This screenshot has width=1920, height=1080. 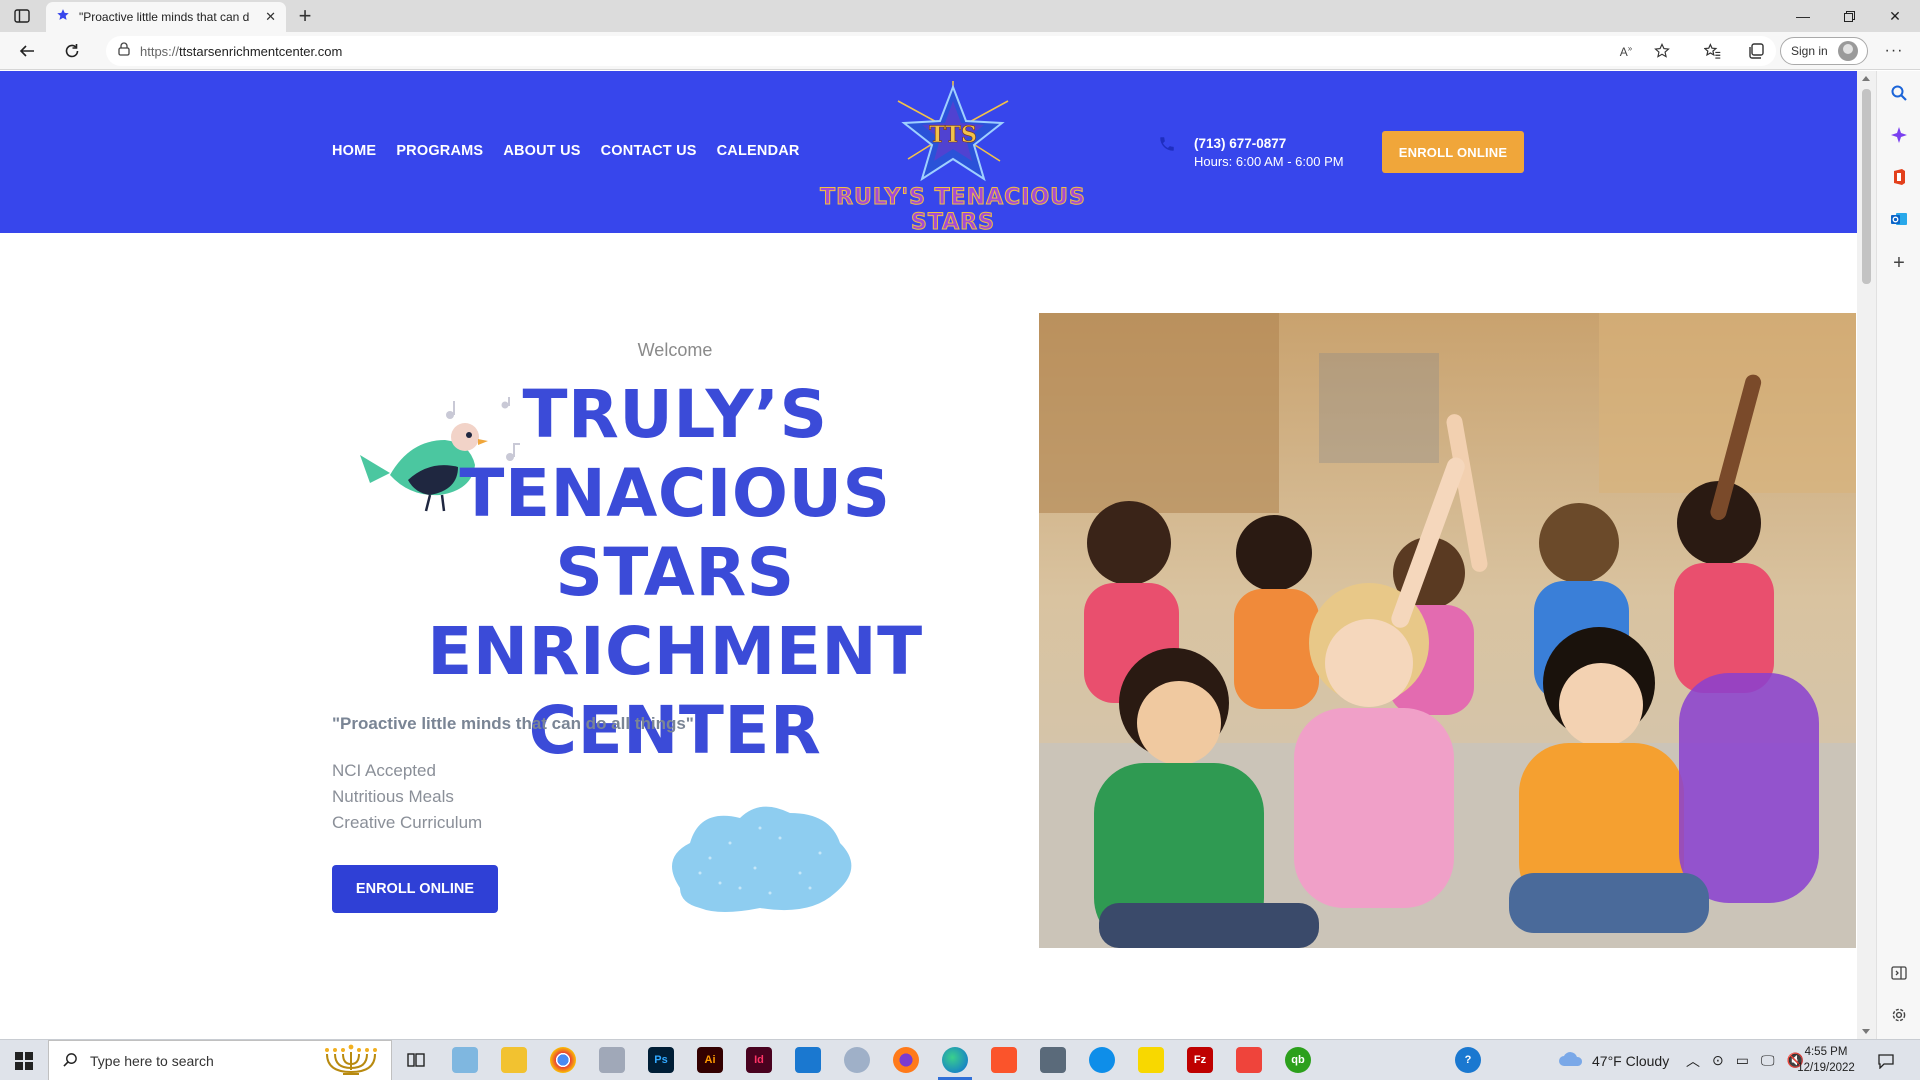 What do you see at coordinates (124, 51) in the screenshot?
I see `lock-icon` at bounding box center [124, 51].